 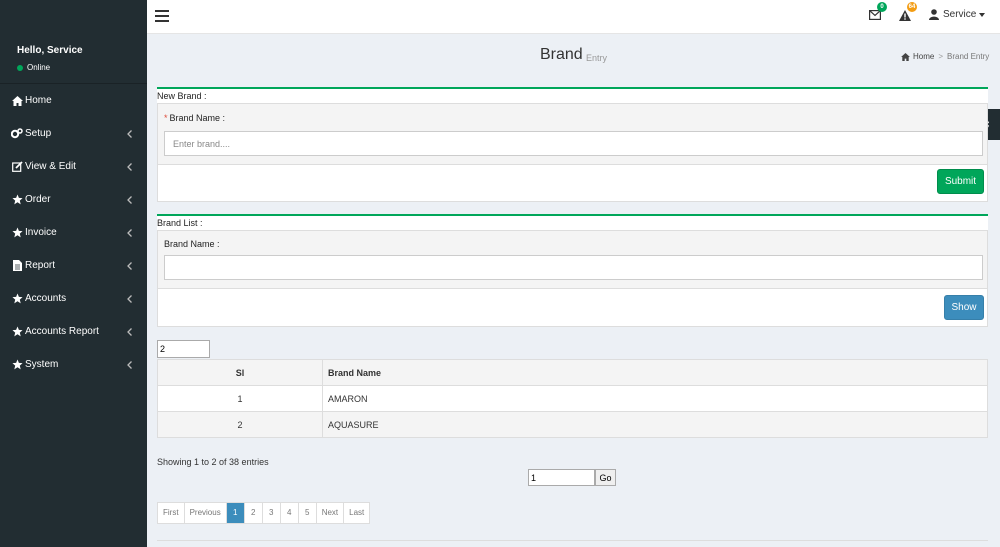 I want to click on pagination-first: First, so click(x=171, y=513).